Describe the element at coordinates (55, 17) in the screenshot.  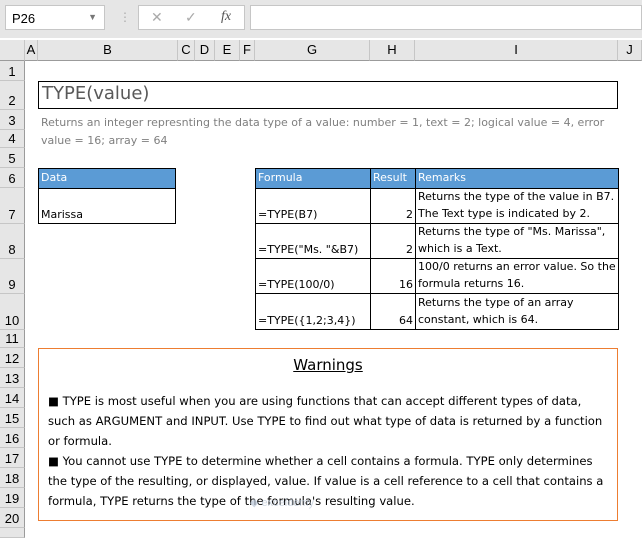
I see `name-box: P26 ▼` at that location.